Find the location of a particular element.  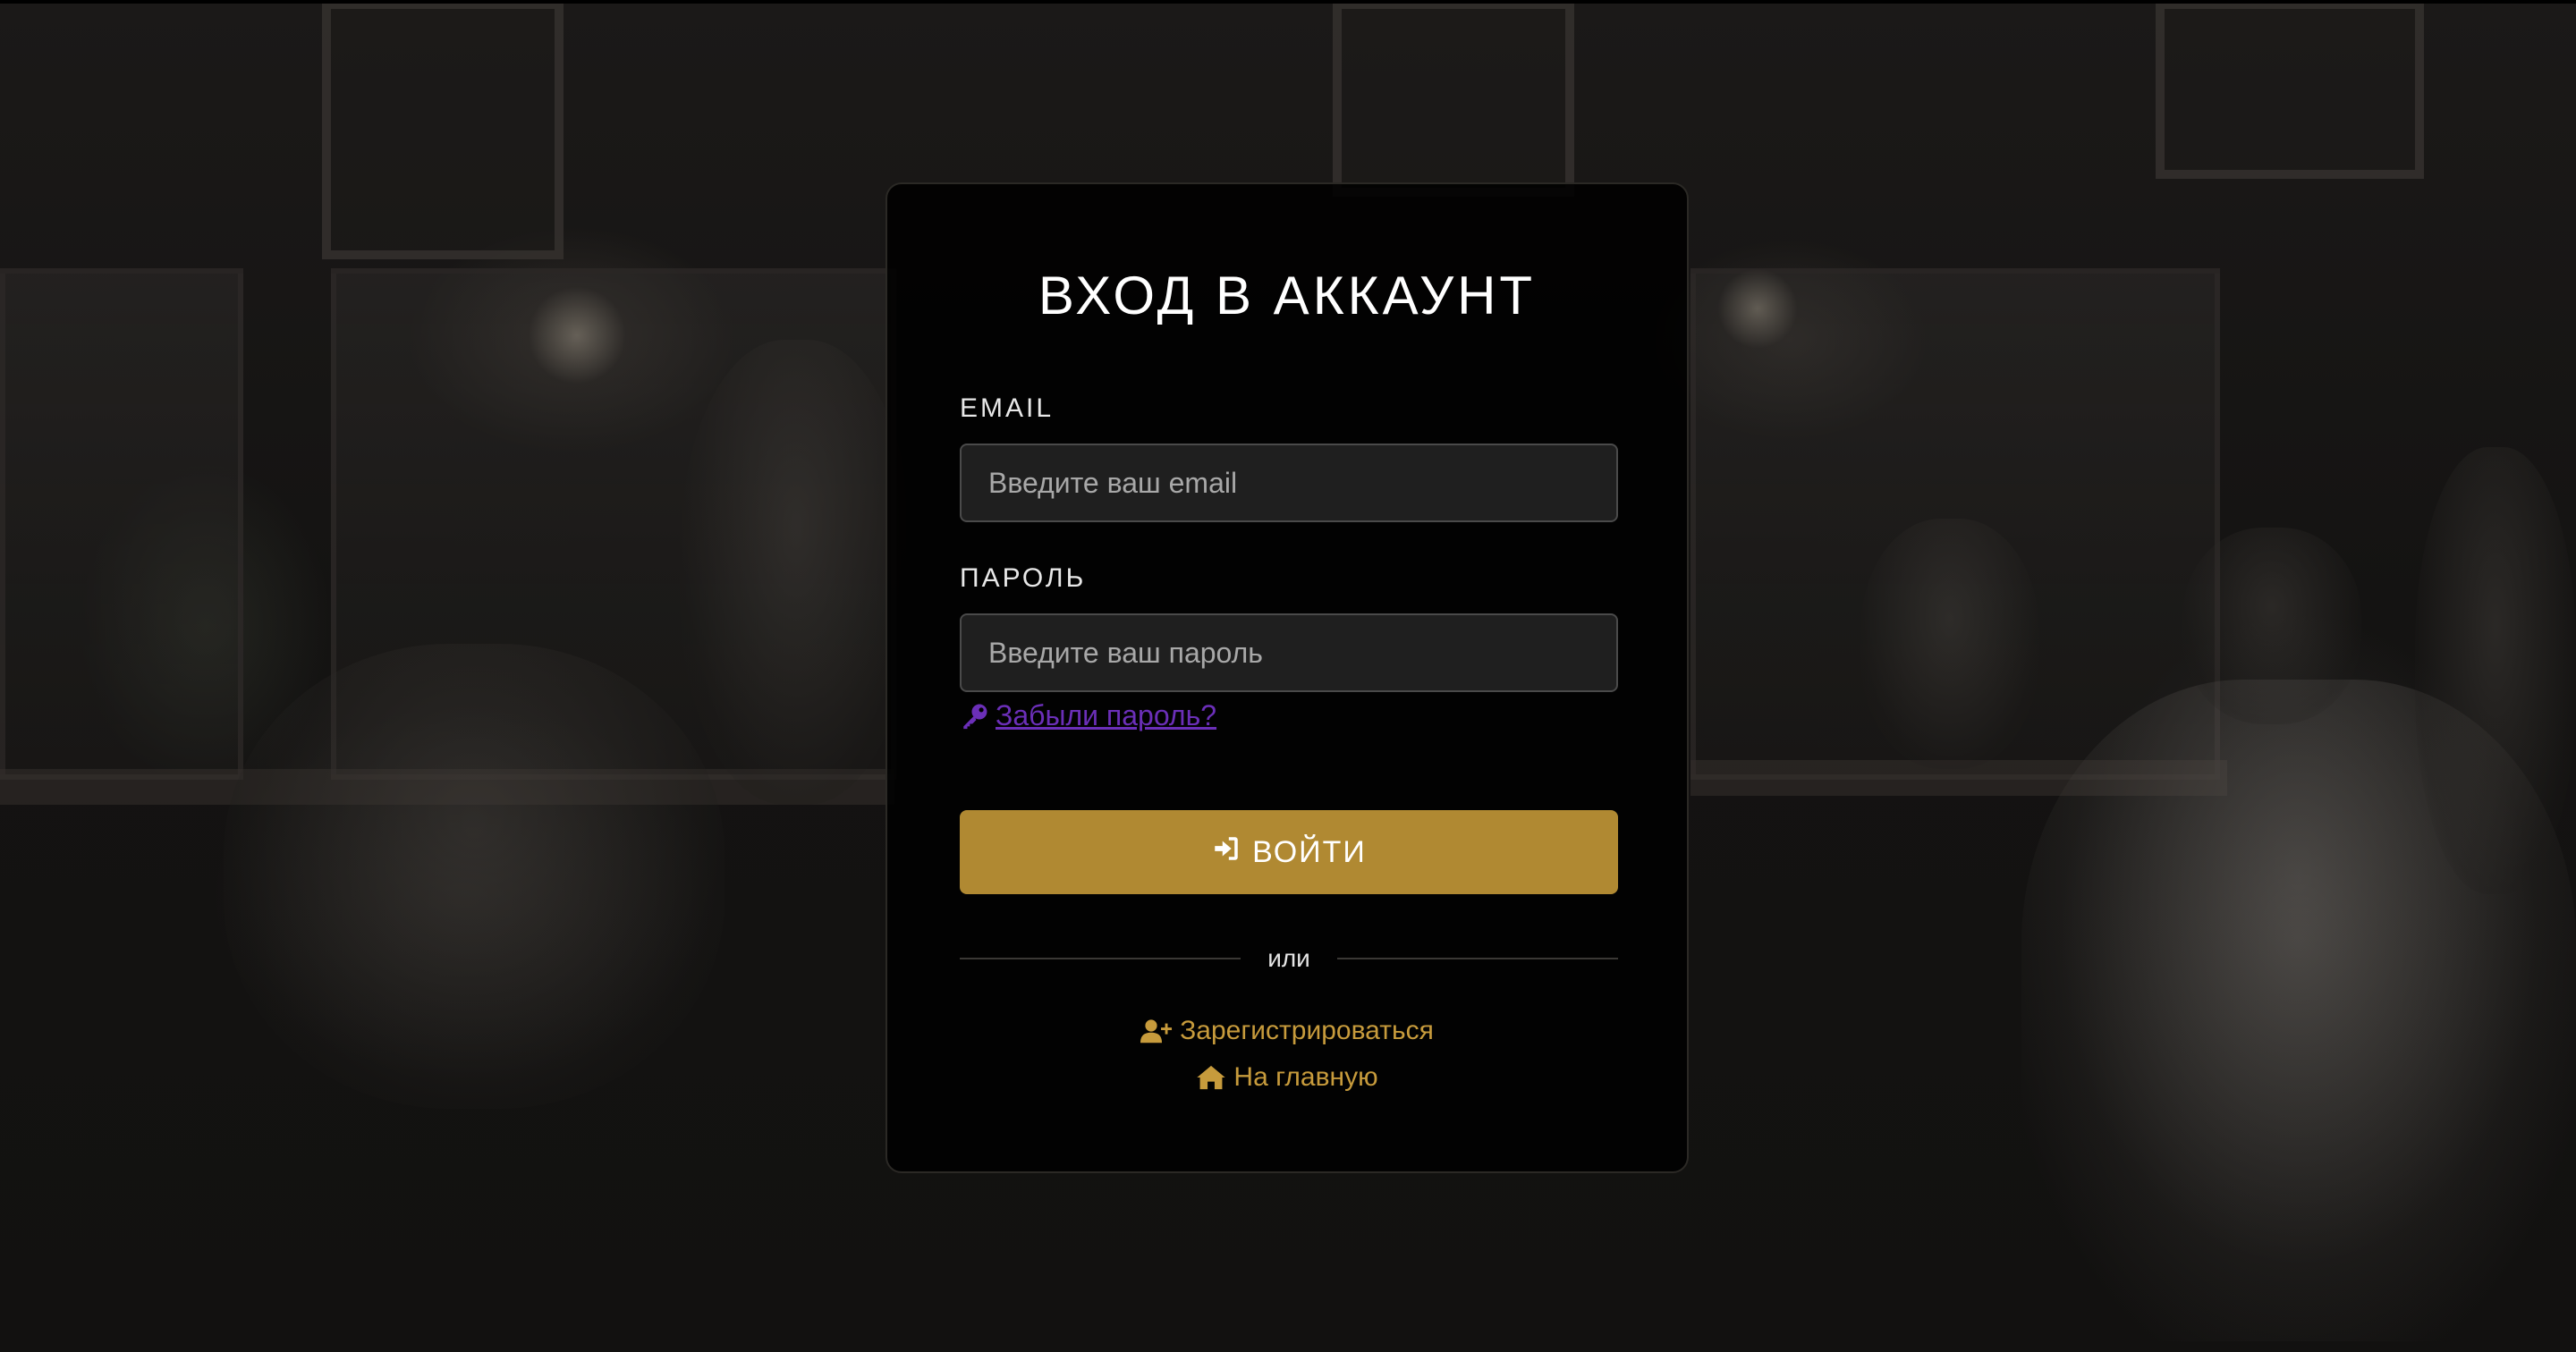

home-icon is located at coordinates (1211, 1077).